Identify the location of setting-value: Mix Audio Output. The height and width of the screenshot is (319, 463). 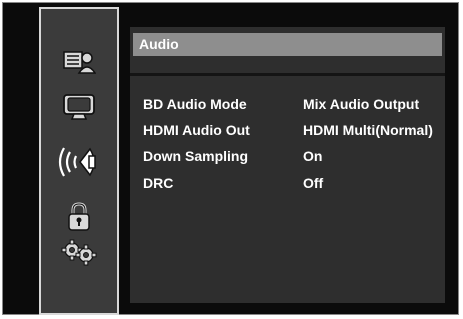
(361, 104).